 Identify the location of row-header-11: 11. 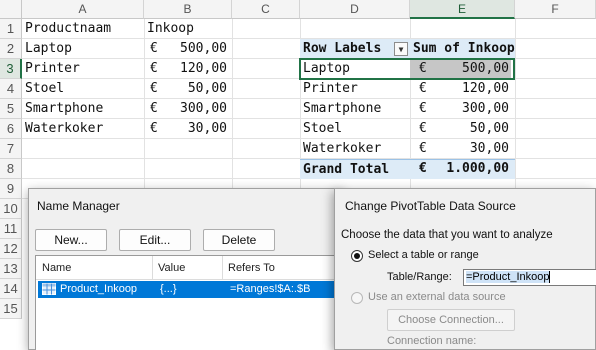
(11, 229).